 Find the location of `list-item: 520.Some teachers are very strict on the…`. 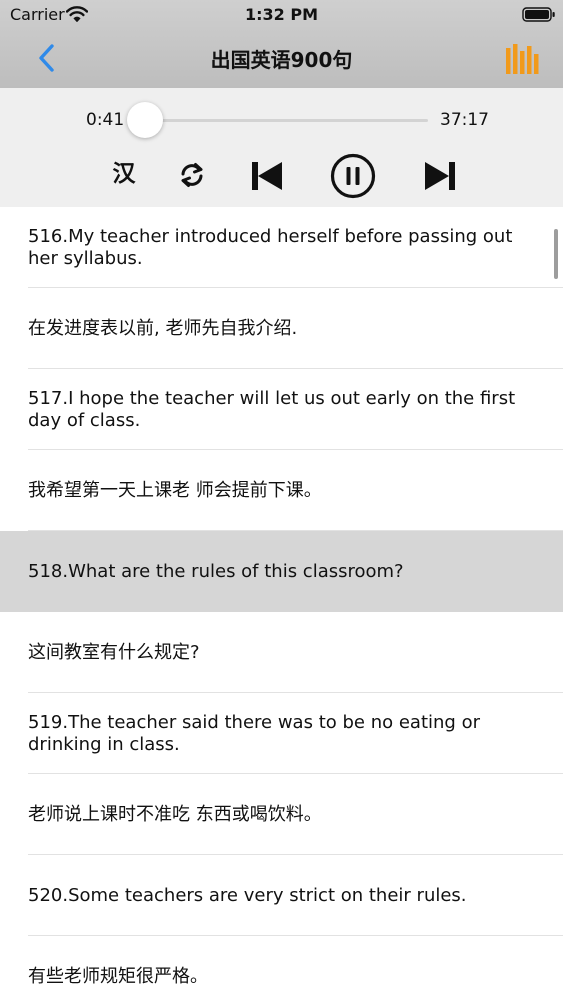

list-item: 520.Some teachers are very strict on the… is located at coordinates (281, 895).